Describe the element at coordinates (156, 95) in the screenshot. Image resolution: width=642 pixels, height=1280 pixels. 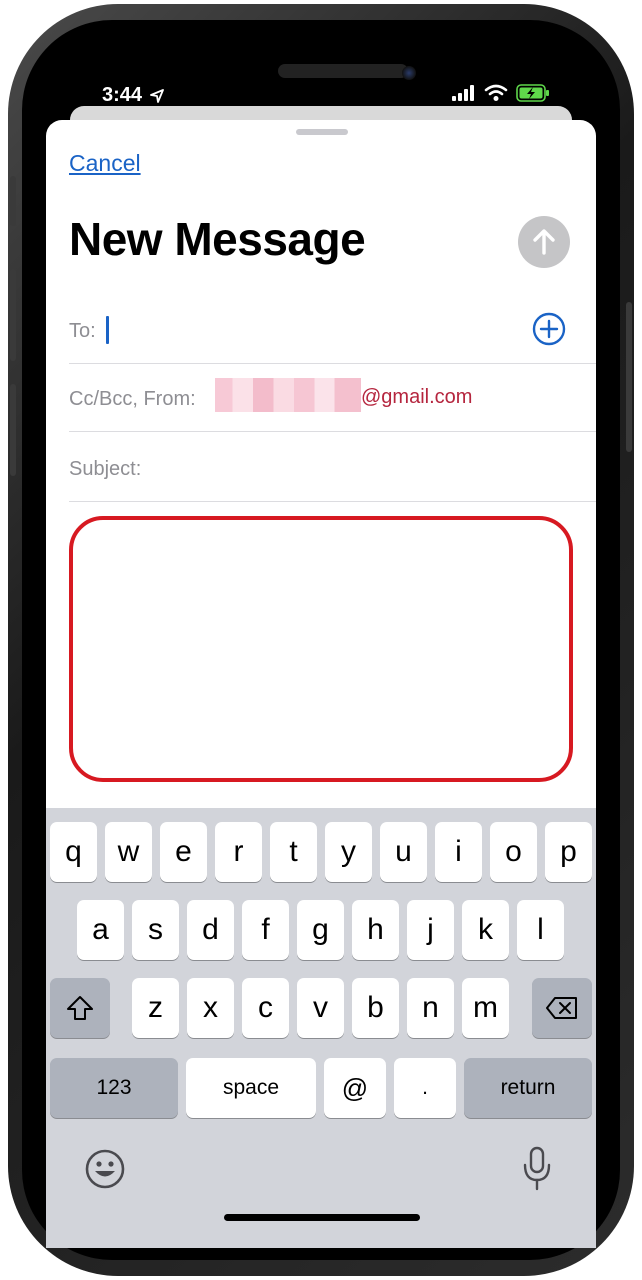
I see `location-arrow-icon` at that location.